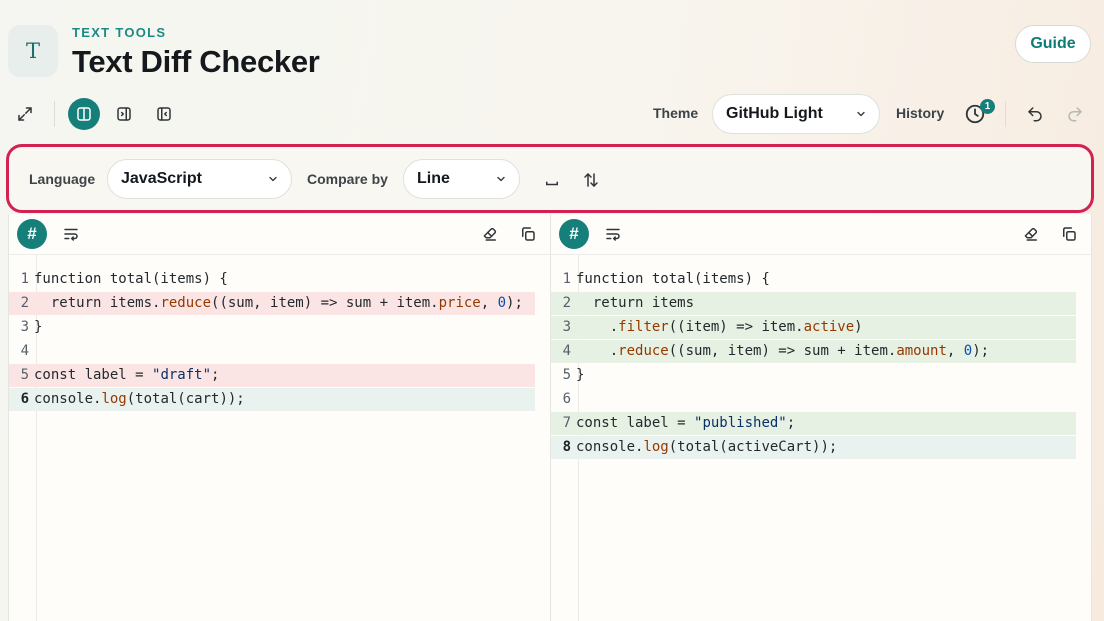 The height and width of the screenshot is (621, 1104). Describe the element at coordinates (272, 327) in the screenshot. I see `code-line: 3}` at that location.